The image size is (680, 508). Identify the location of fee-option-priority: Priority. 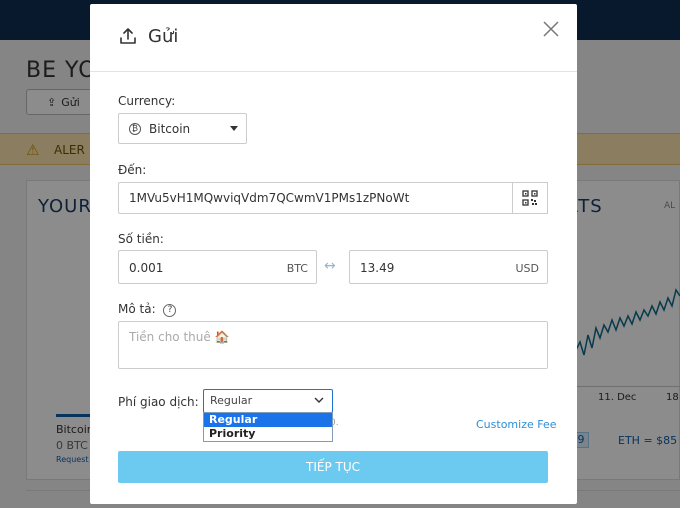
(268, 434).